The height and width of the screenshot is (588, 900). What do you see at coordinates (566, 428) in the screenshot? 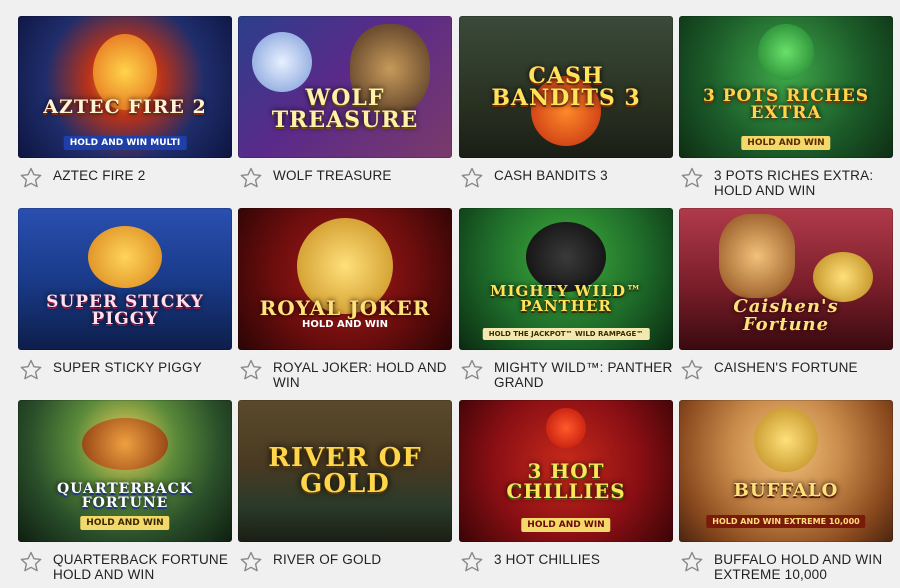
I see `chili-pepper-art` at bounding box center [566, 428].